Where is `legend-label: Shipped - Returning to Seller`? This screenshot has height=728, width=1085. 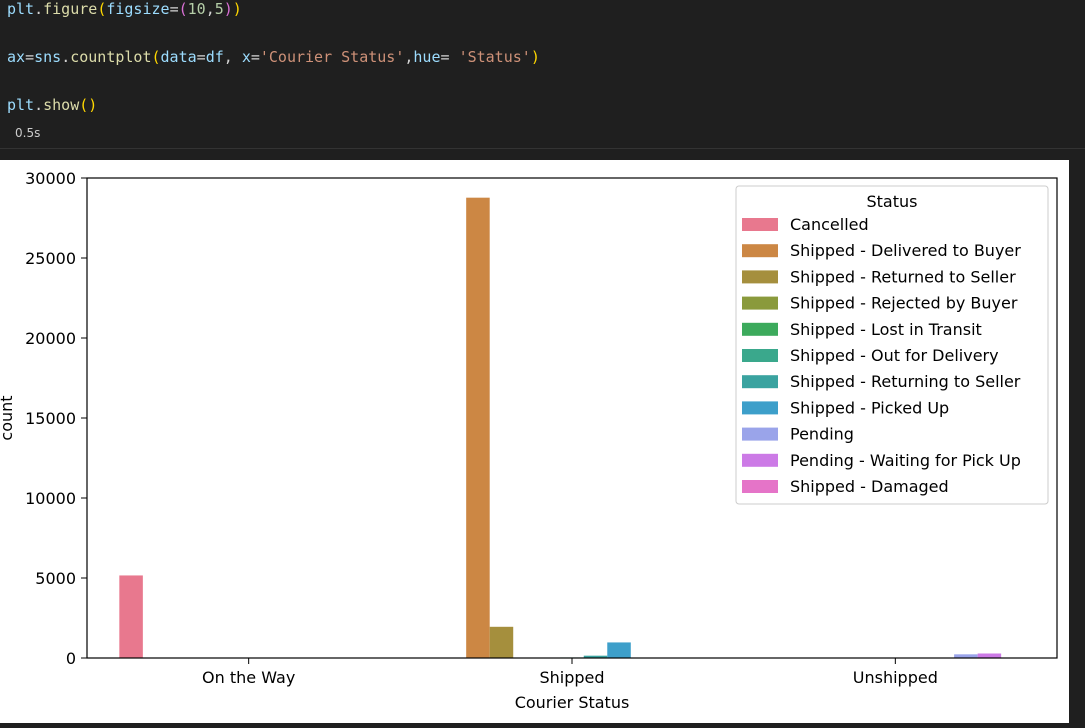 legend-label: Shipped - Returning to Seller is located at coordinates (905, 381).